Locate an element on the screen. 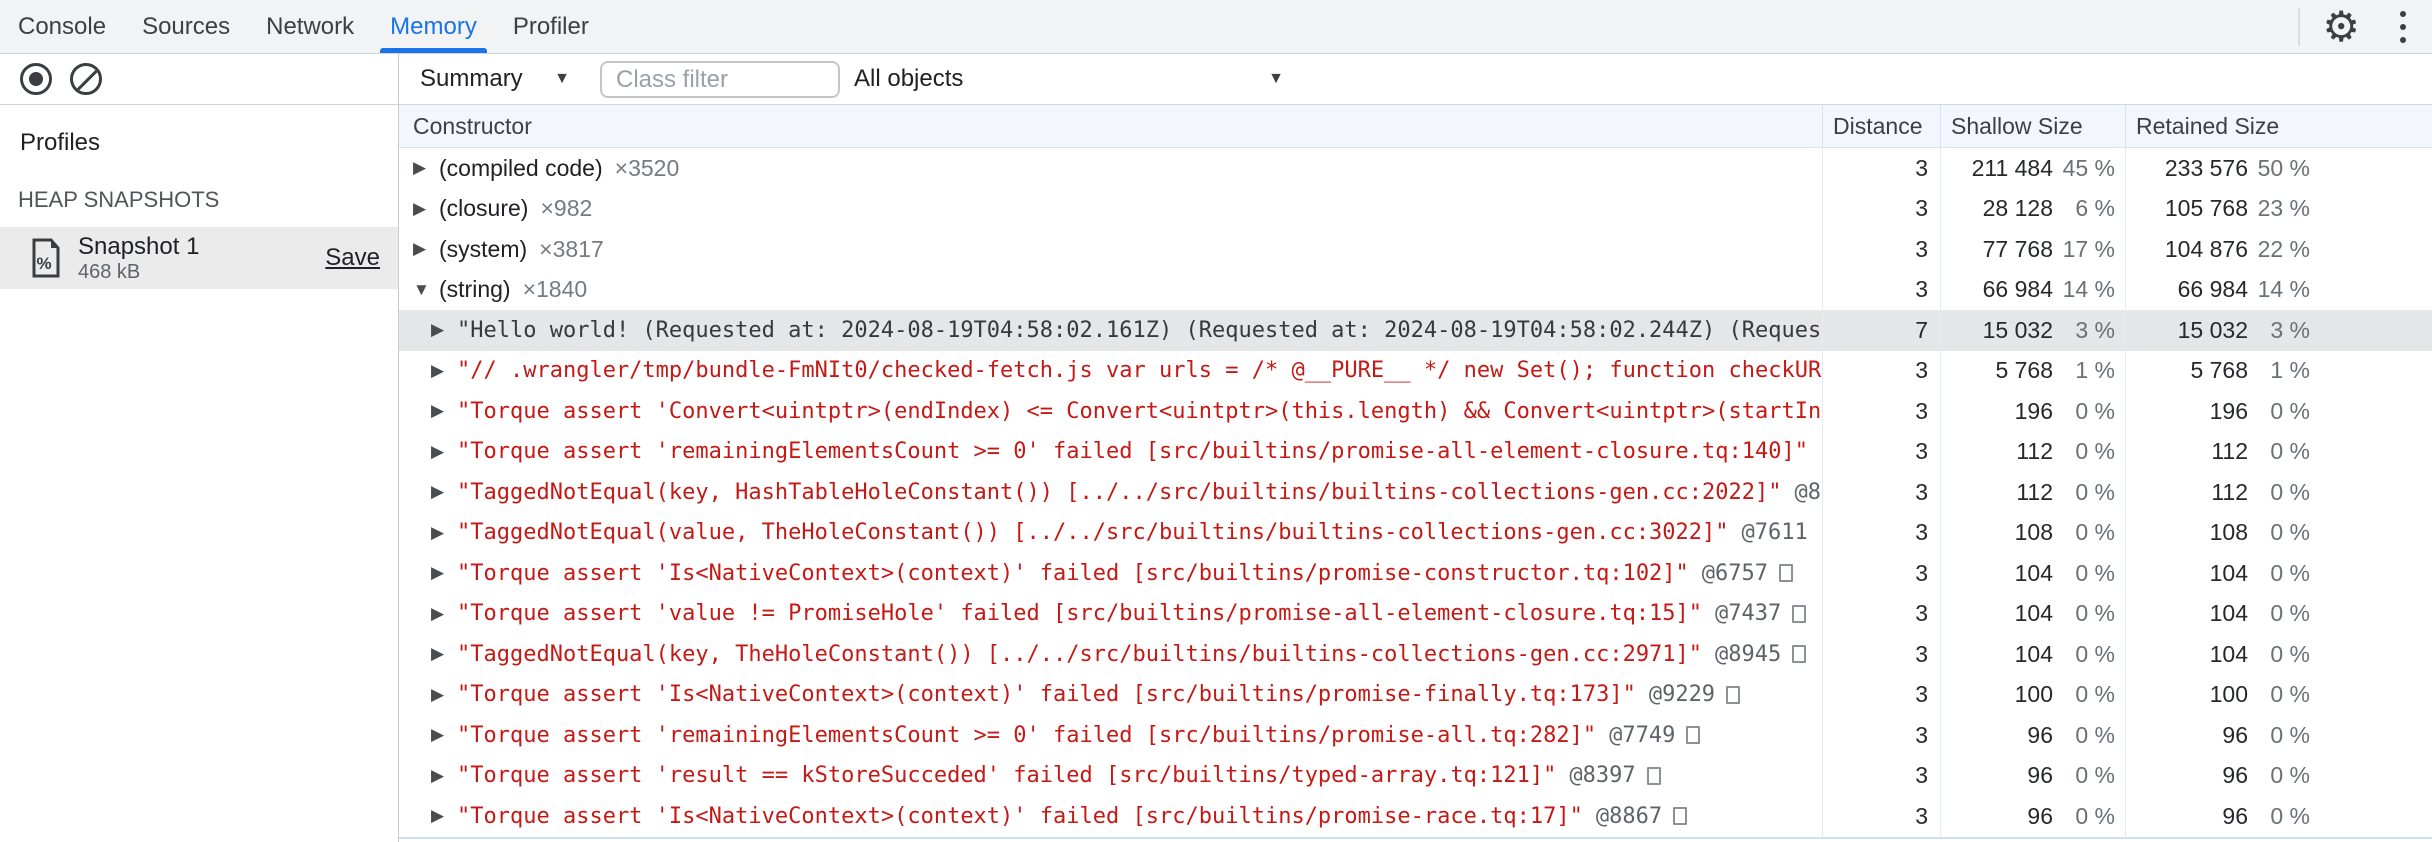 Image resolution: width=2432 pixels, height=842 pixels. instance-count: ×1840 is located at coordinates (555, 289).